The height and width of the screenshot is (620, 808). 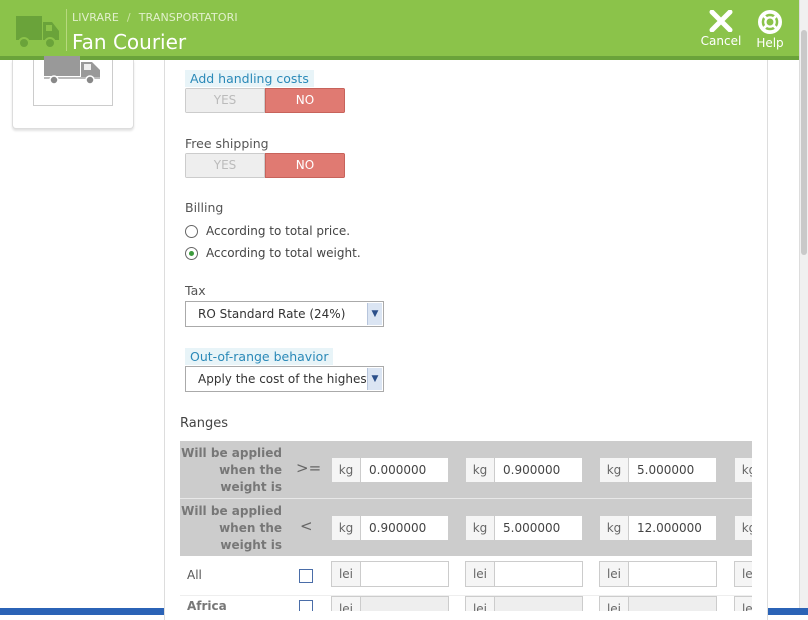 I want to click on radio-button-selected, so click(x=191, y=253).